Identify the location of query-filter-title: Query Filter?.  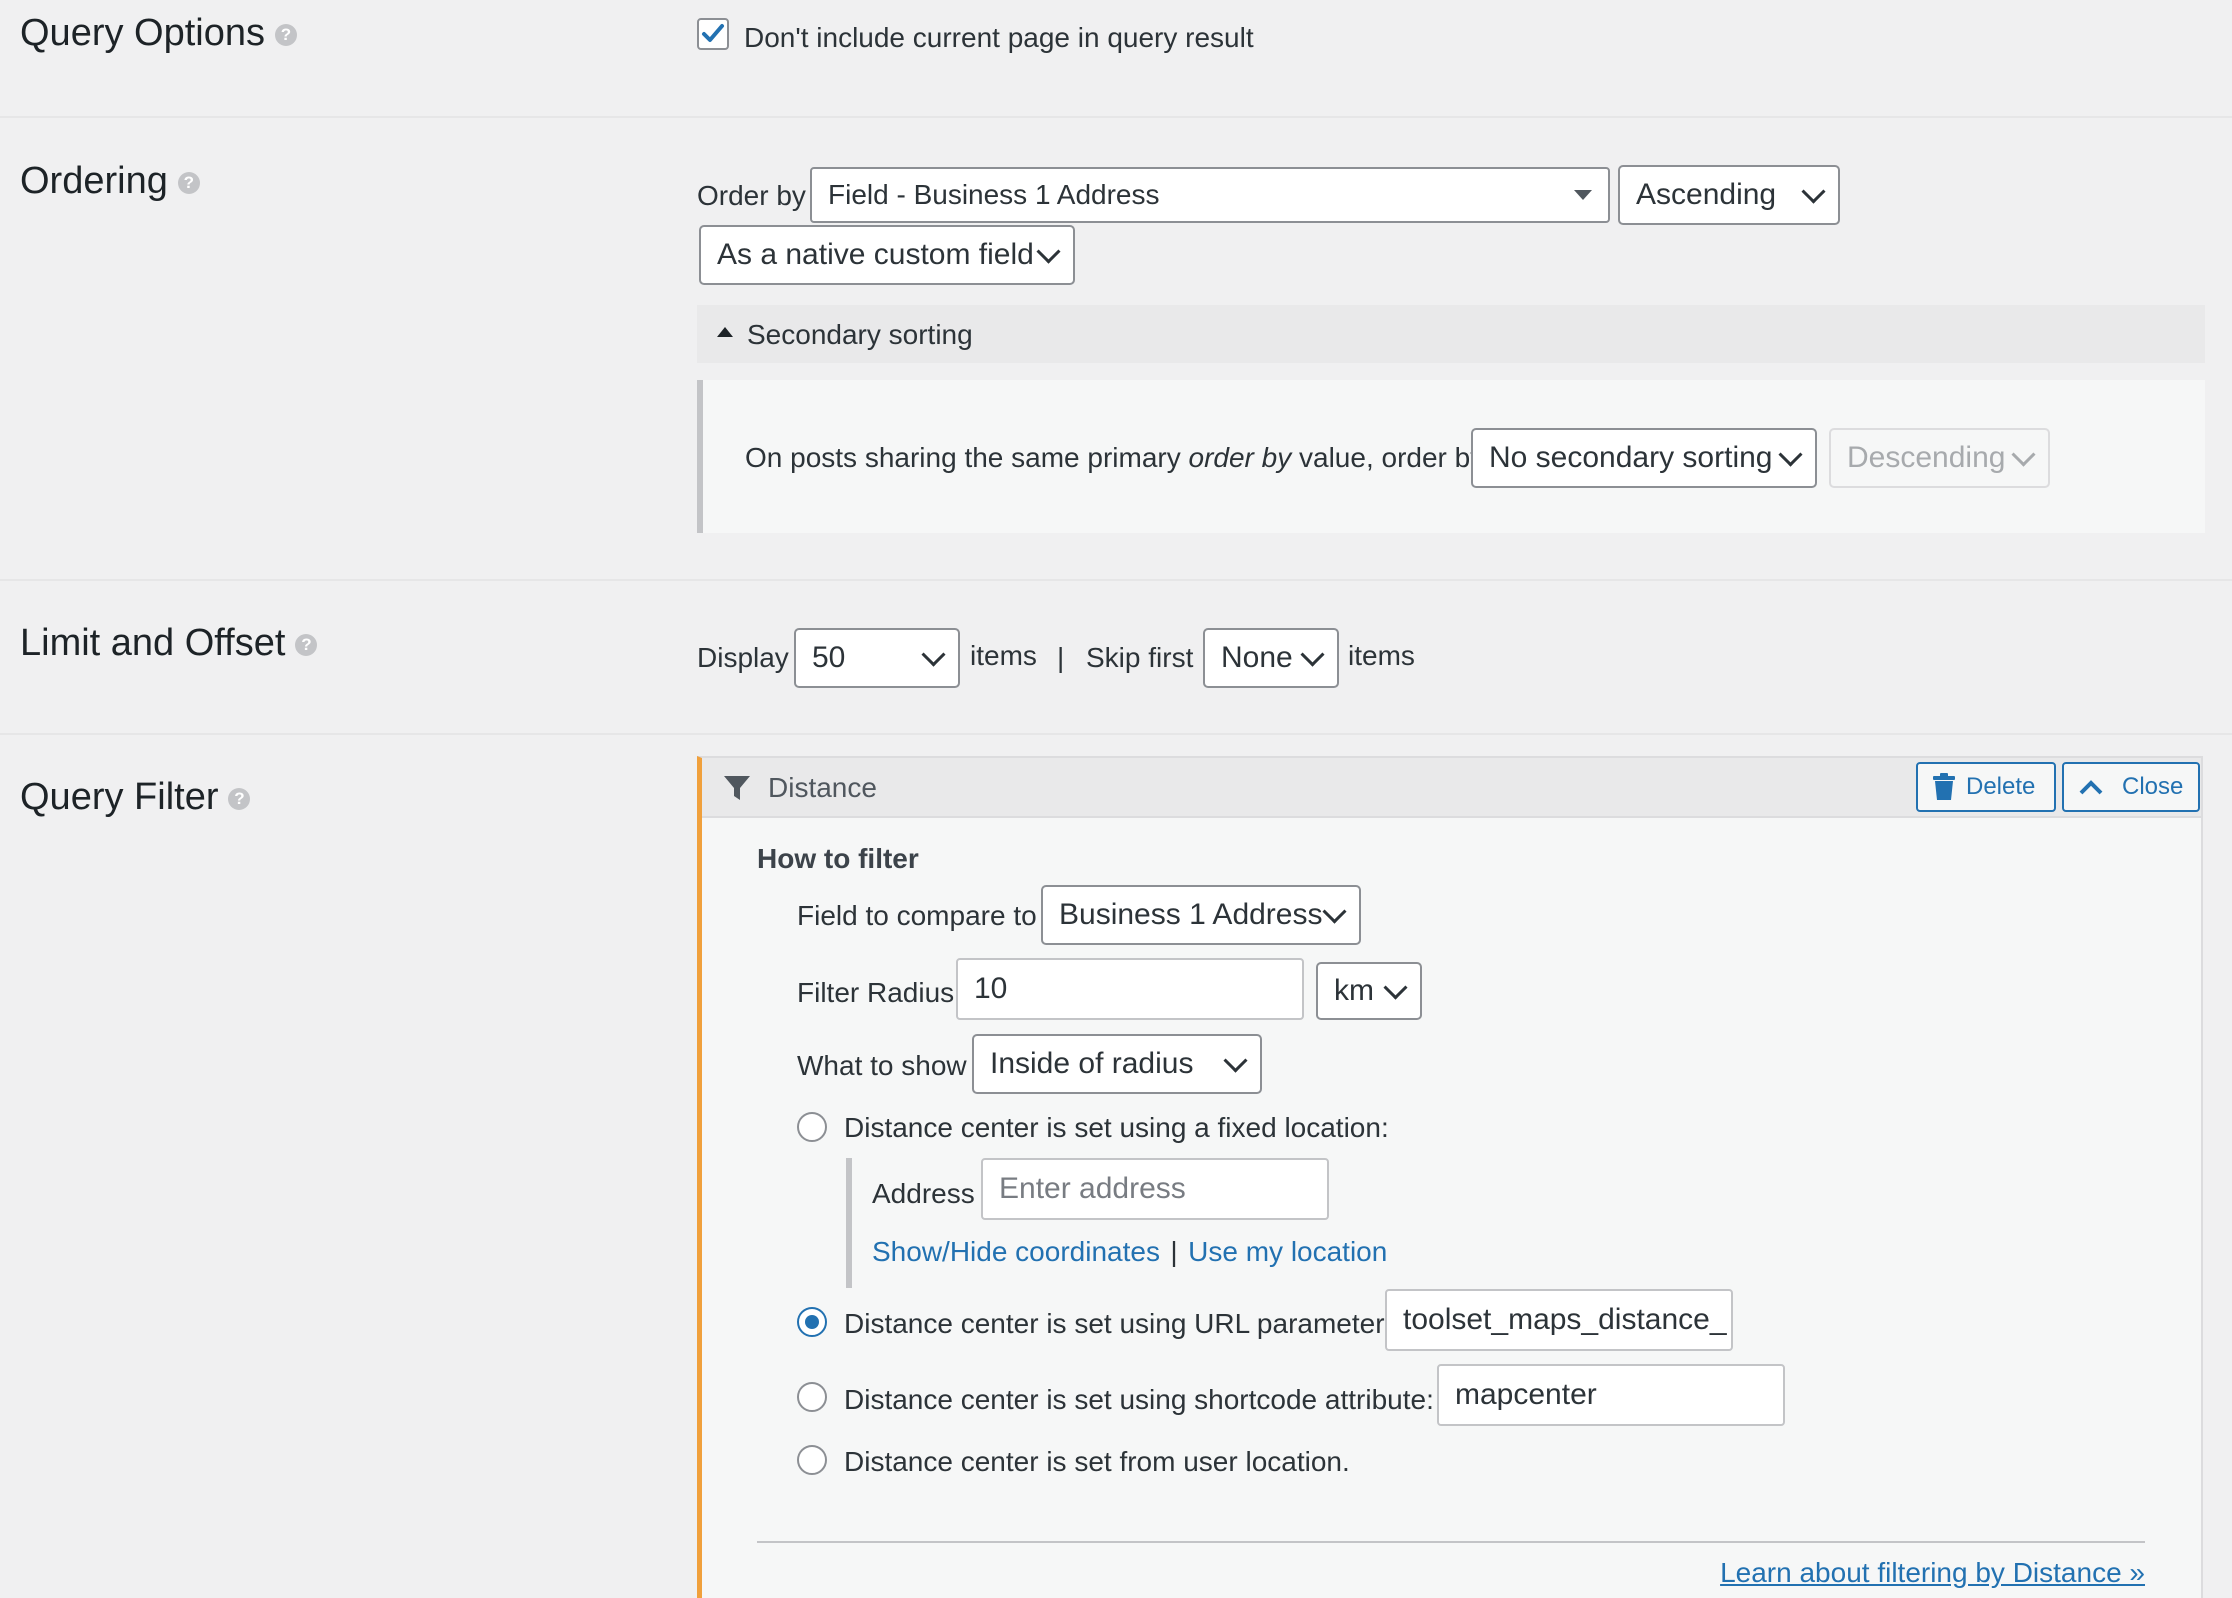
(135, 797).